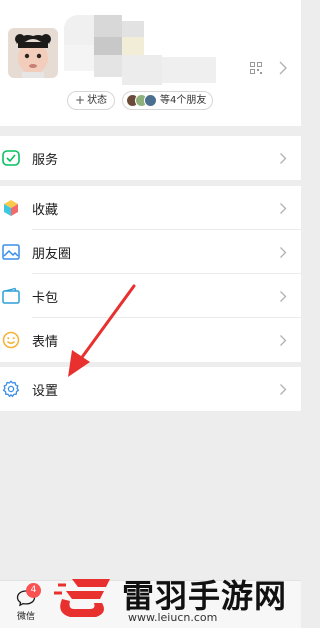  What do you see at coordinates (11, 295) in the screenshot?
I see `card-wallet-icon` at bounding box center [11, 295].